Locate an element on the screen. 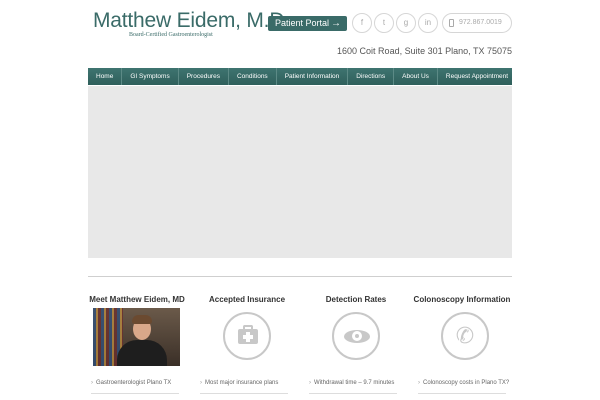  feature-title: Colonoscopy Information is located at coordinates (462, 299).